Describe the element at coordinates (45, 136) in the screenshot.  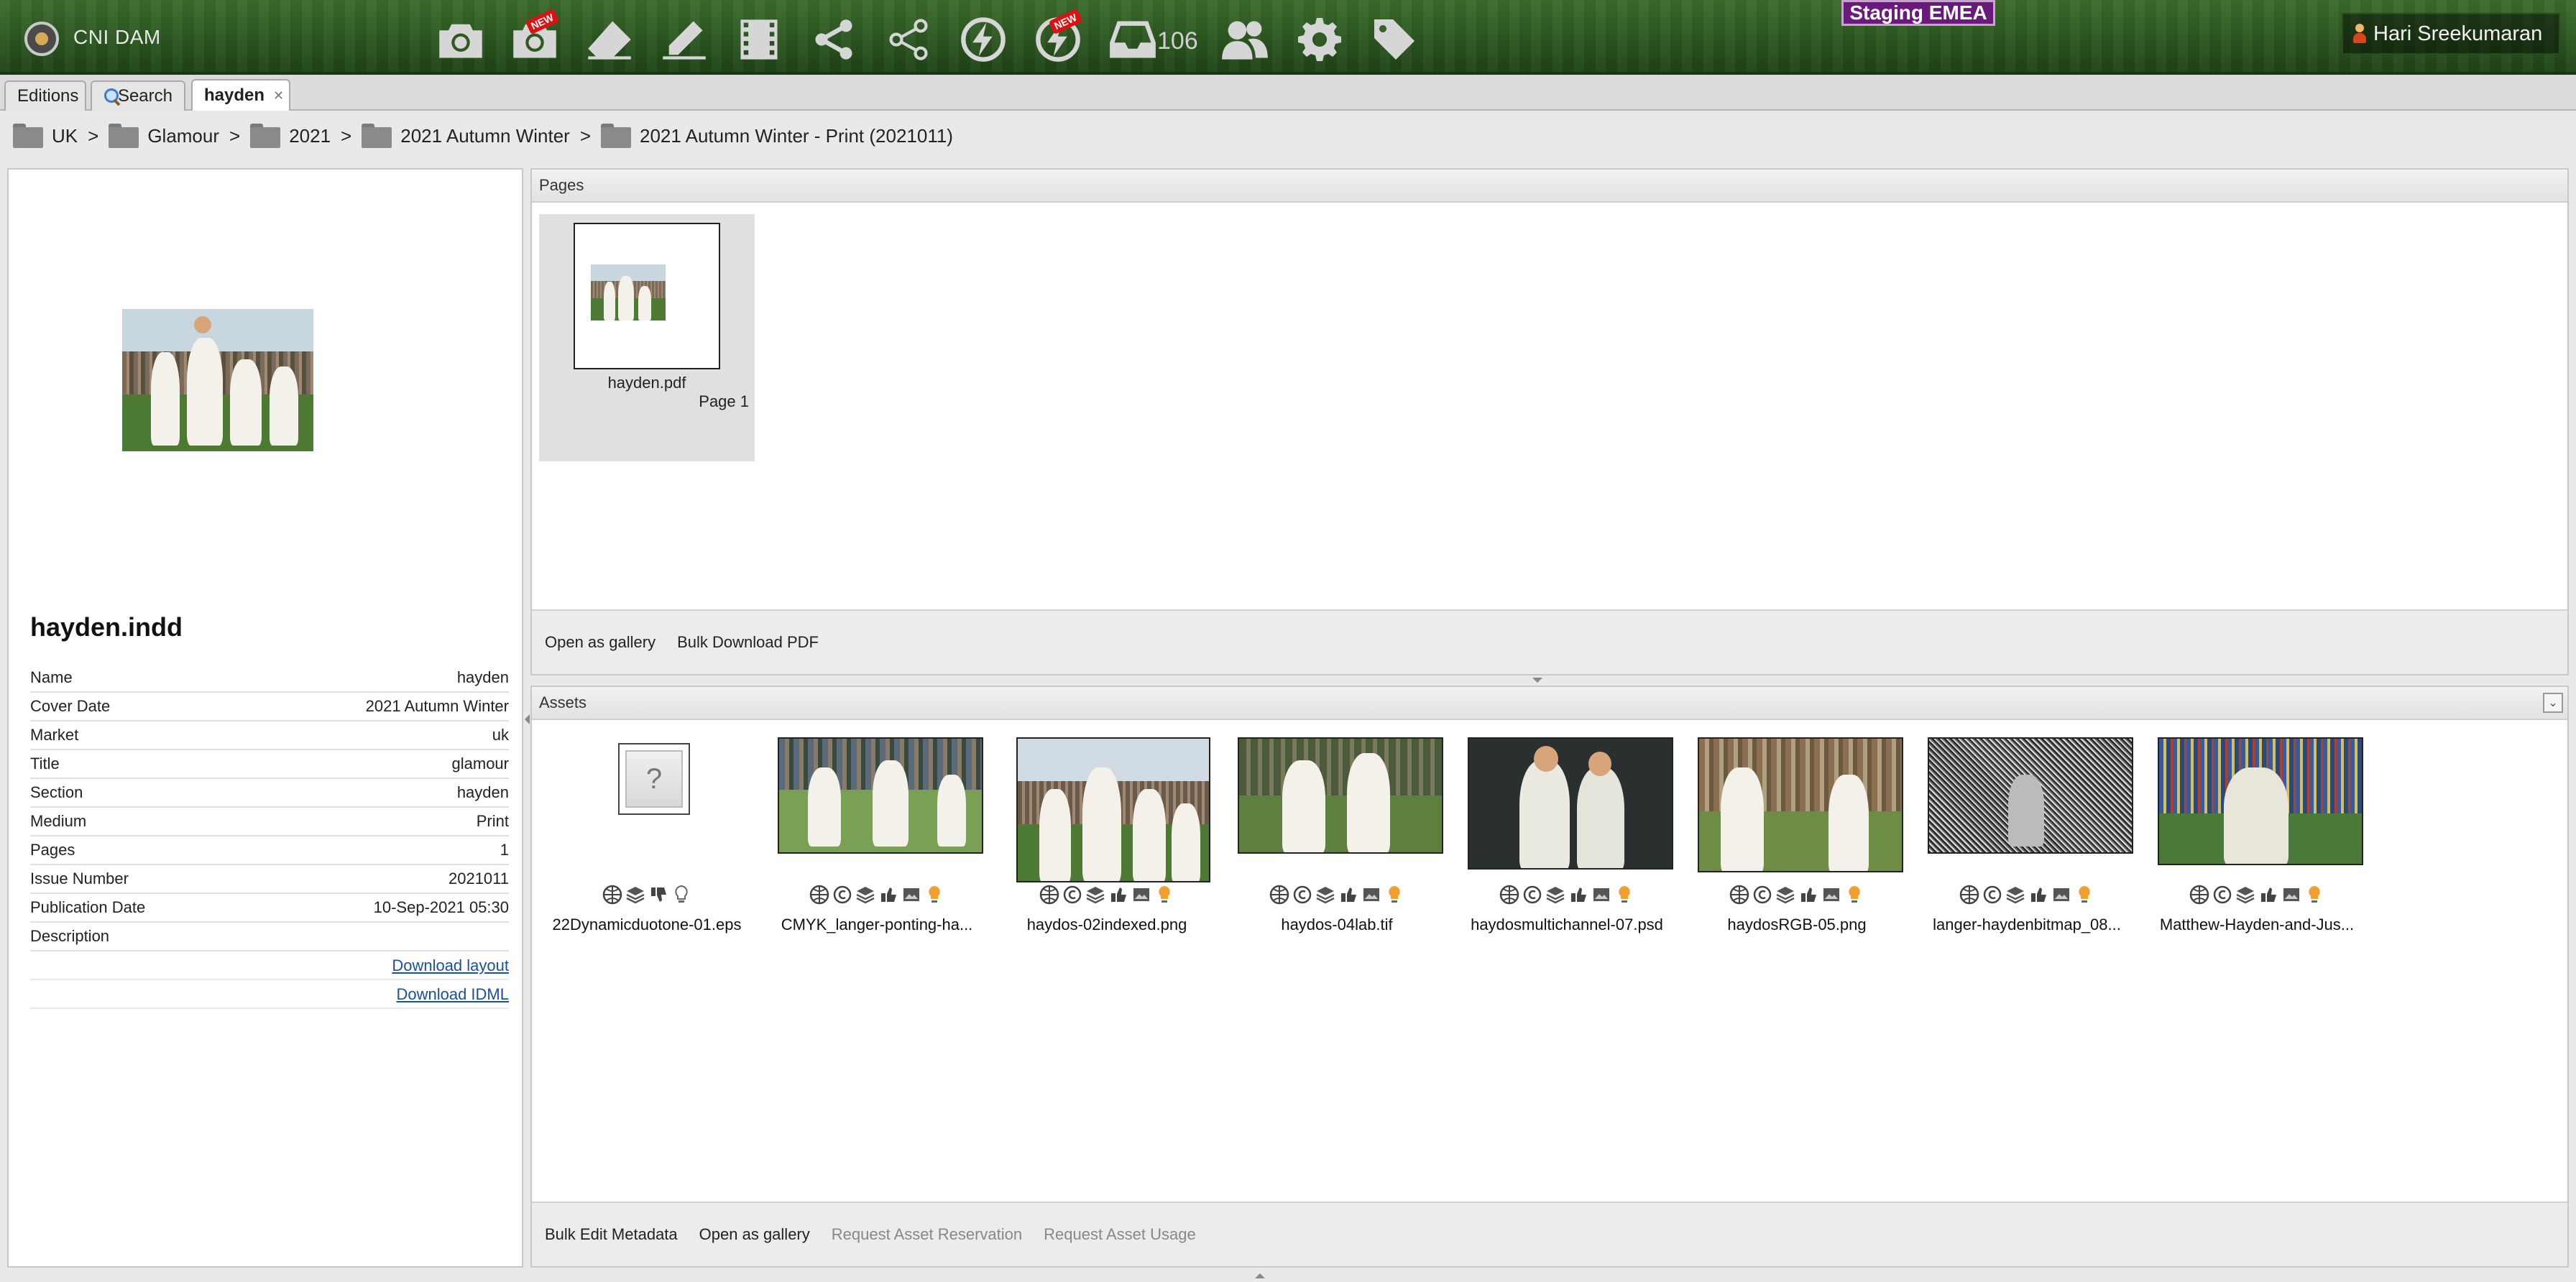
I see `breadcrumb-item-uk: UK` at that location.